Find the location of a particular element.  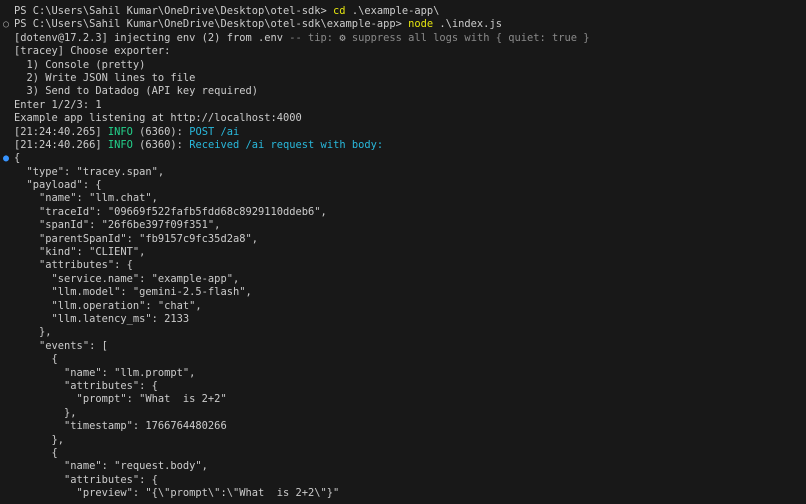

log-message: Received /ai request with body: is located at coordinates (286, 144).